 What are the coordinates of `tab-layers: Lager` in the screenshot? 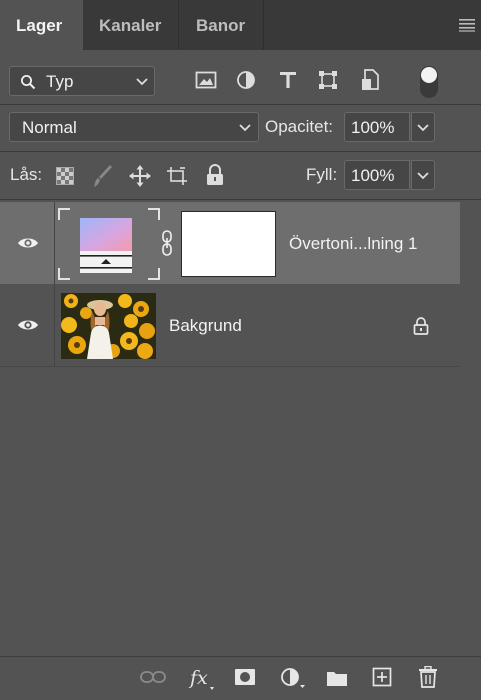 It's located at (41, 25).